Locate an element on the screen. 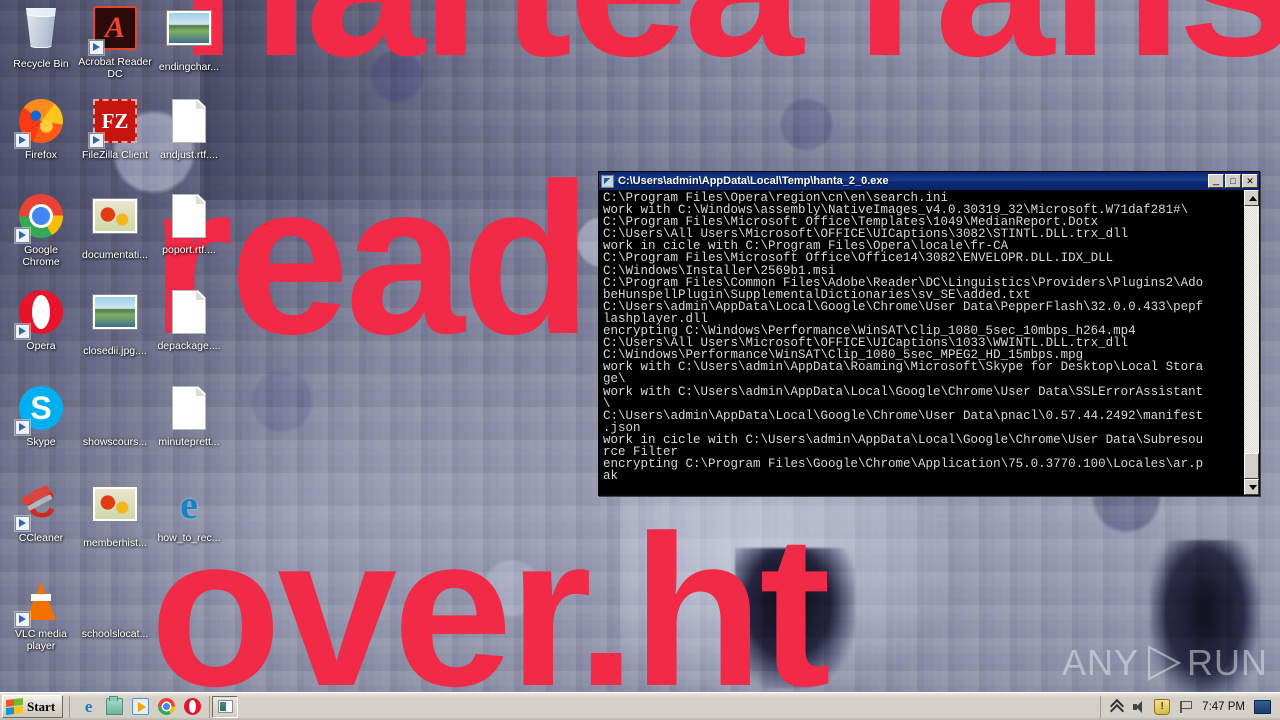 This screenshot has height=720, width=1280. maximize-button: □ is located at coordinates (1233, 181).